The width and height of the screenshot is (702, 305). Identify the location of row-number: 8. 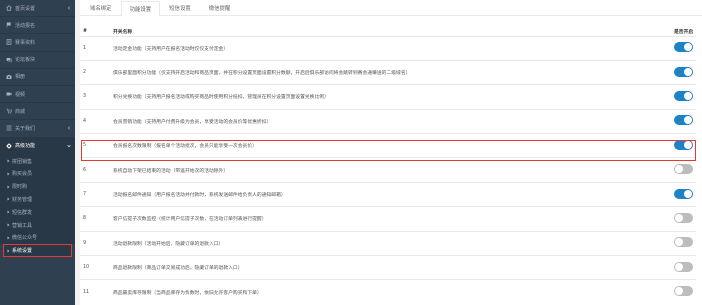
(95, 219).